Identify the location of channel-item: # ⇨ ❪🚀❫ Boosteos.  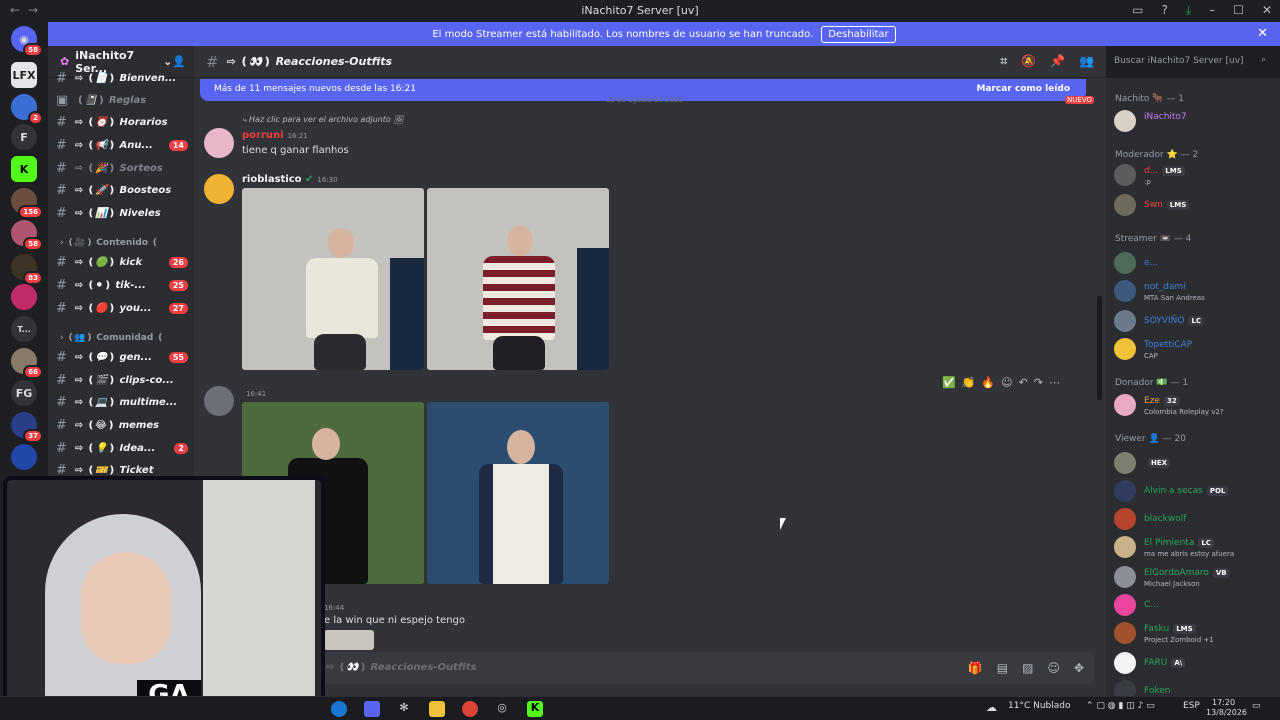
(122, 190).